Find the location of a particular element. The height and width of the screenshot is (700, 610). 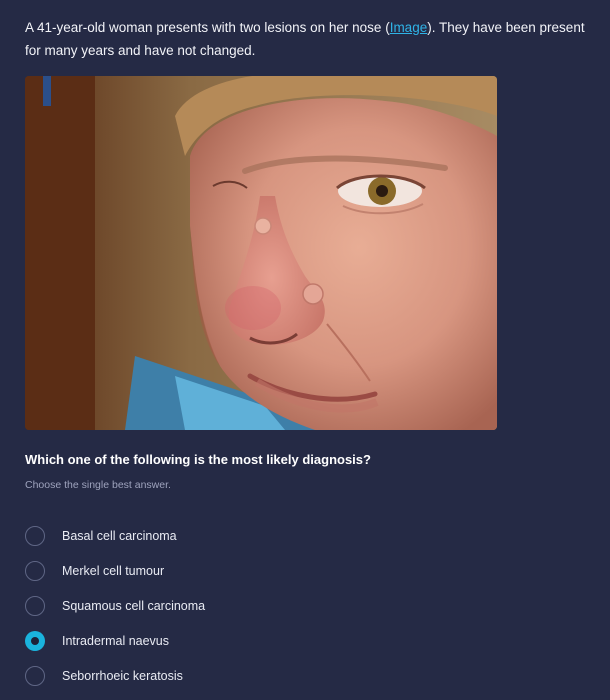

option-basal-cell-carcinoma: Basal cell carcinoma is located at coordinates (225, 535).